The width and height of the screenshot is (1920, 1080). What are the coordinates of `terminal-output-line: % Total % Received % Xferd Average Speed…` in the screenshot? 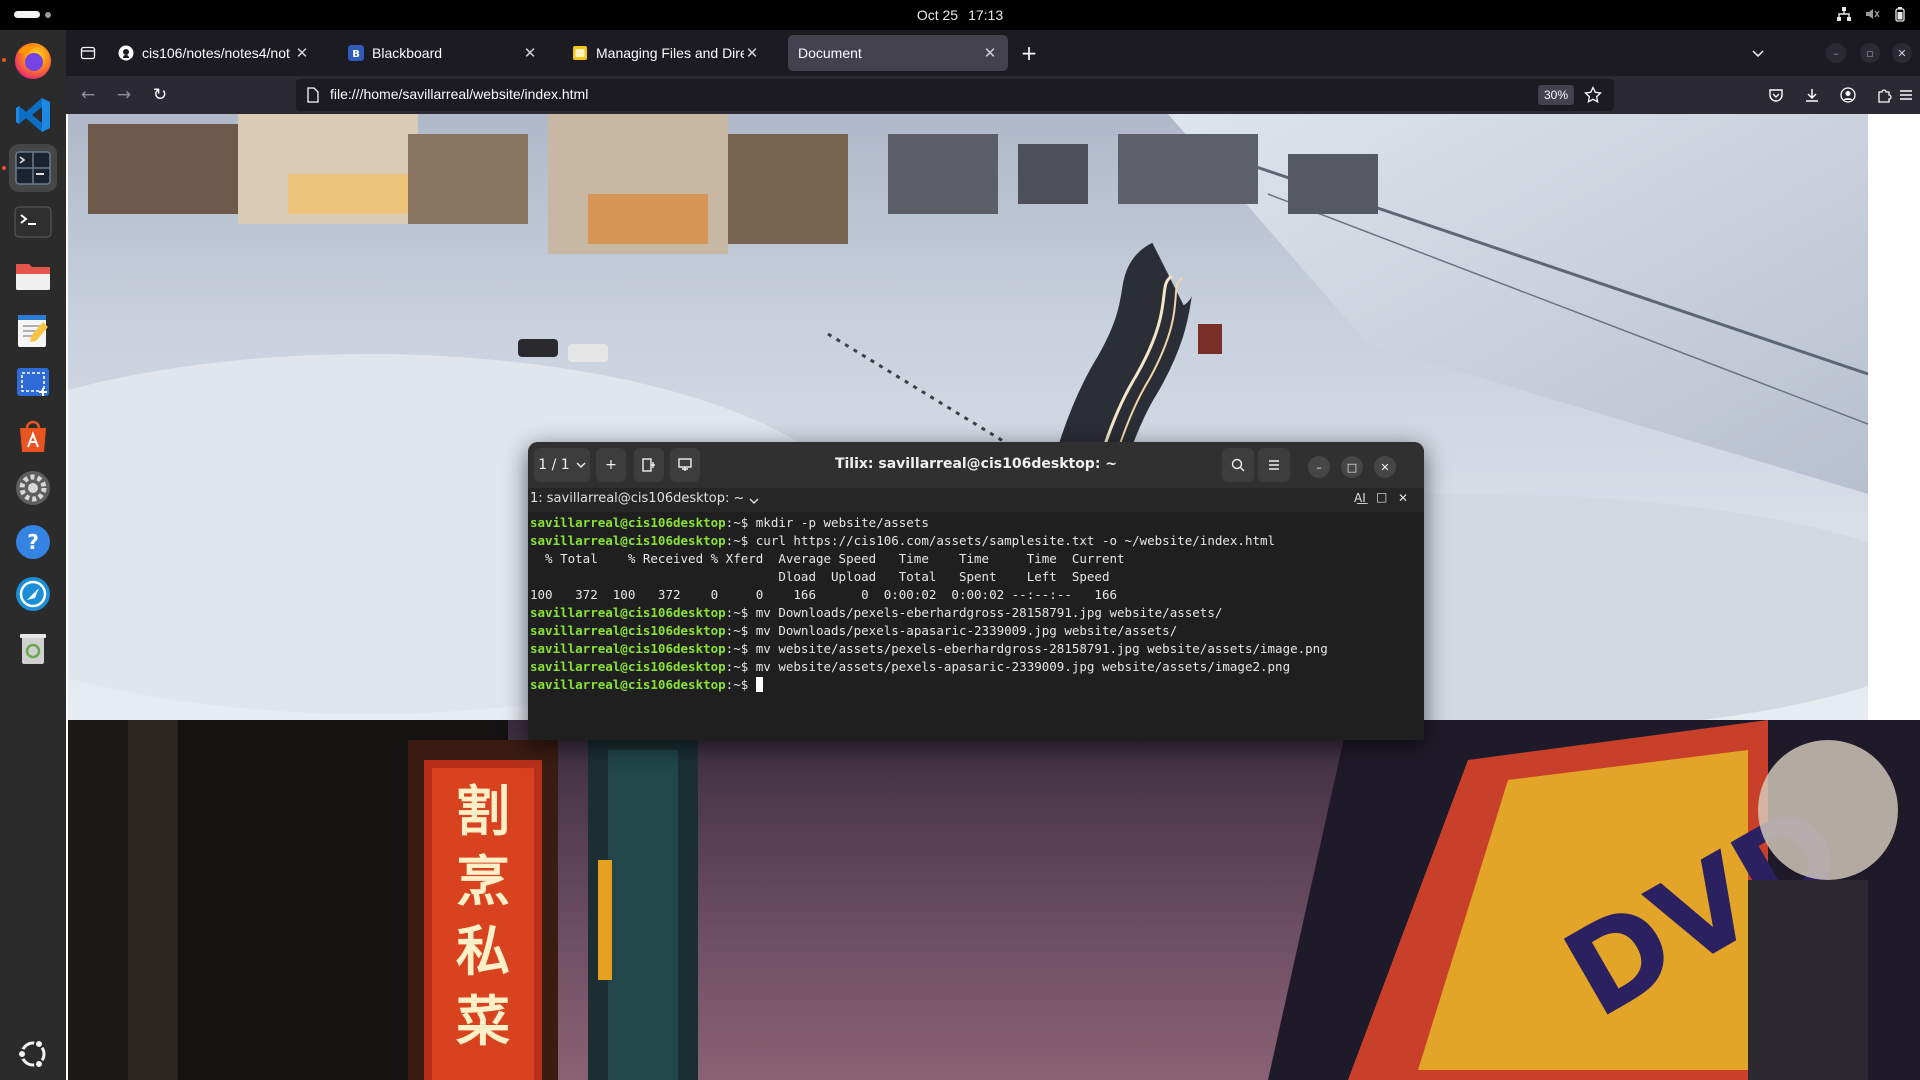 It's located at (976, 559).